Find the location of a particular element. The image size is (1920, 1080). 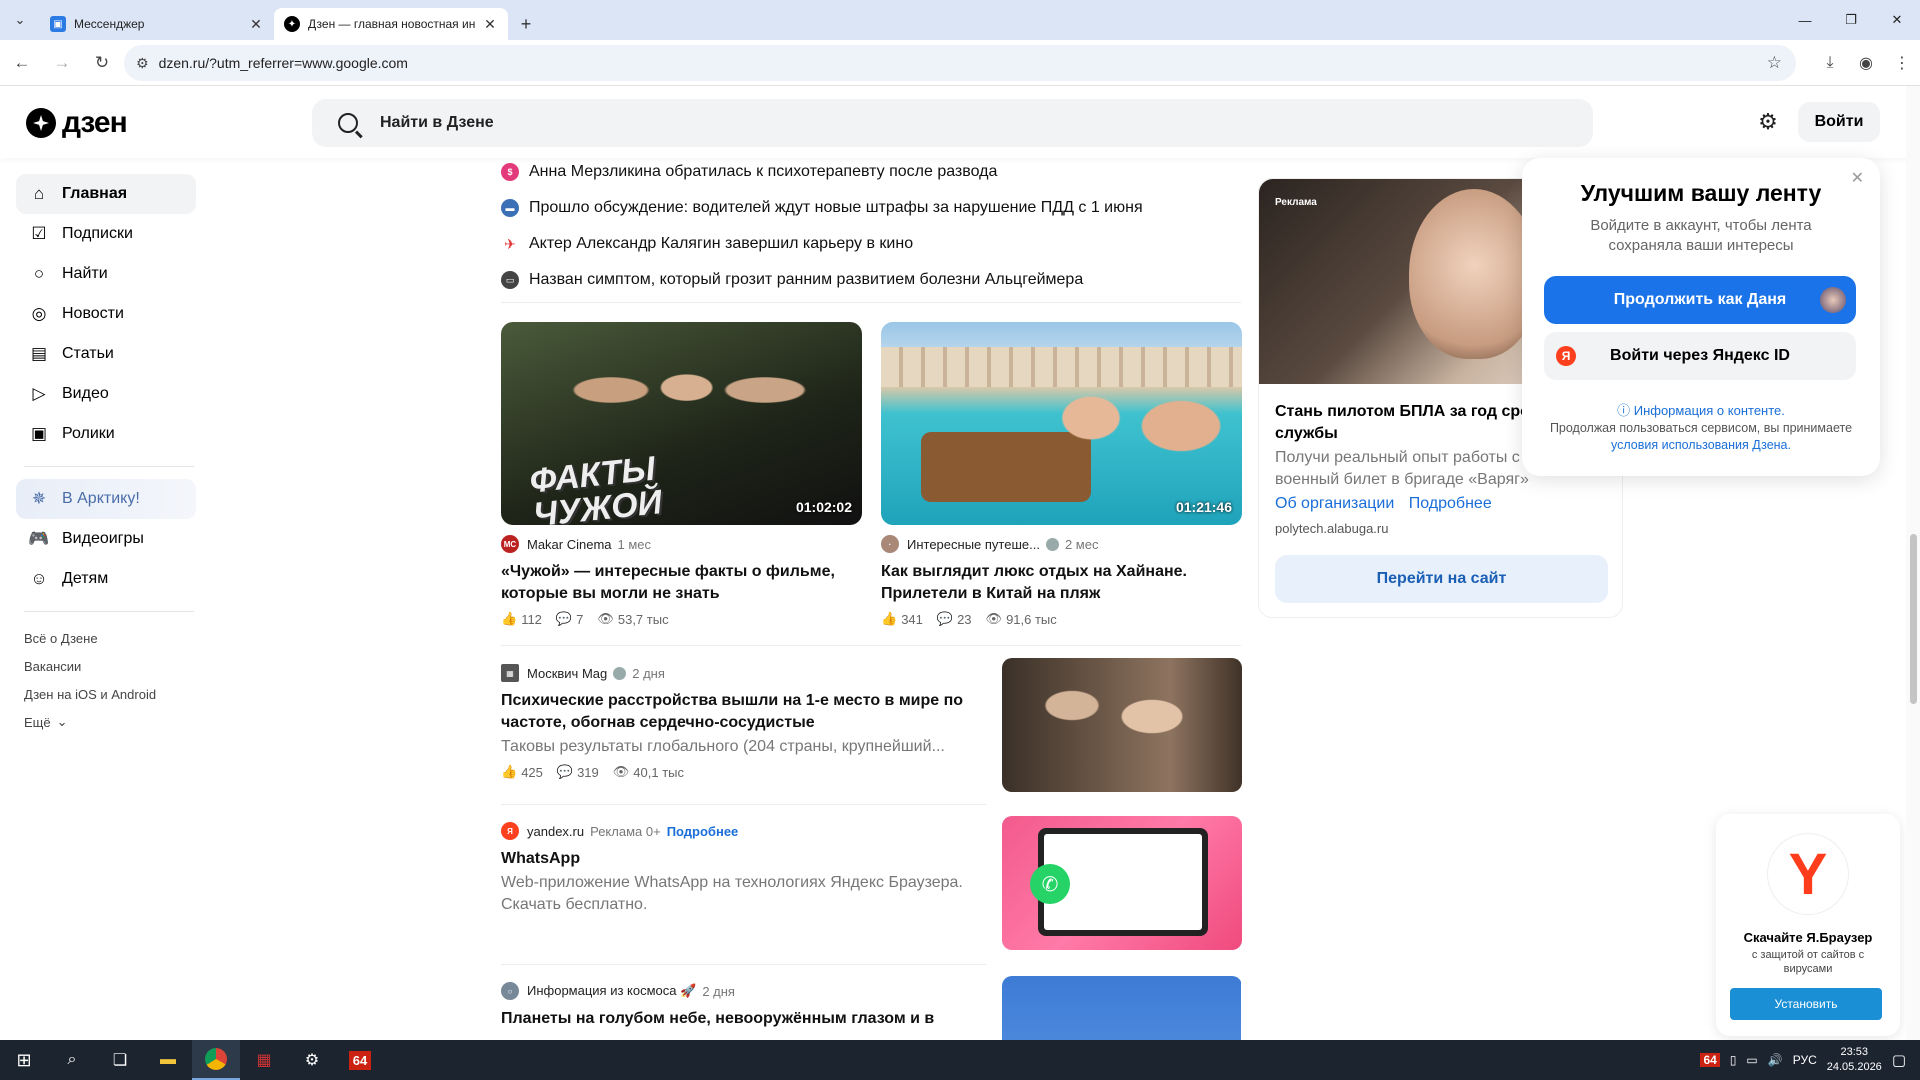

more-link: Подробнее is located at coordinates (703, 831).